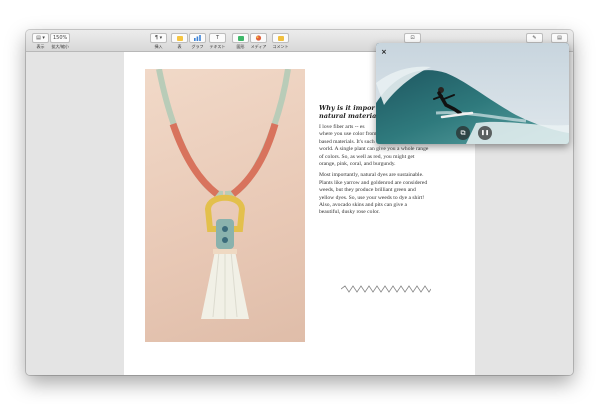 This screenshot has width=598, height=404. What do you see at coordinates (60, 46) in the screenshot?
I see `zoom-label: 拡大/縮小` at bounding box center [60, 46].